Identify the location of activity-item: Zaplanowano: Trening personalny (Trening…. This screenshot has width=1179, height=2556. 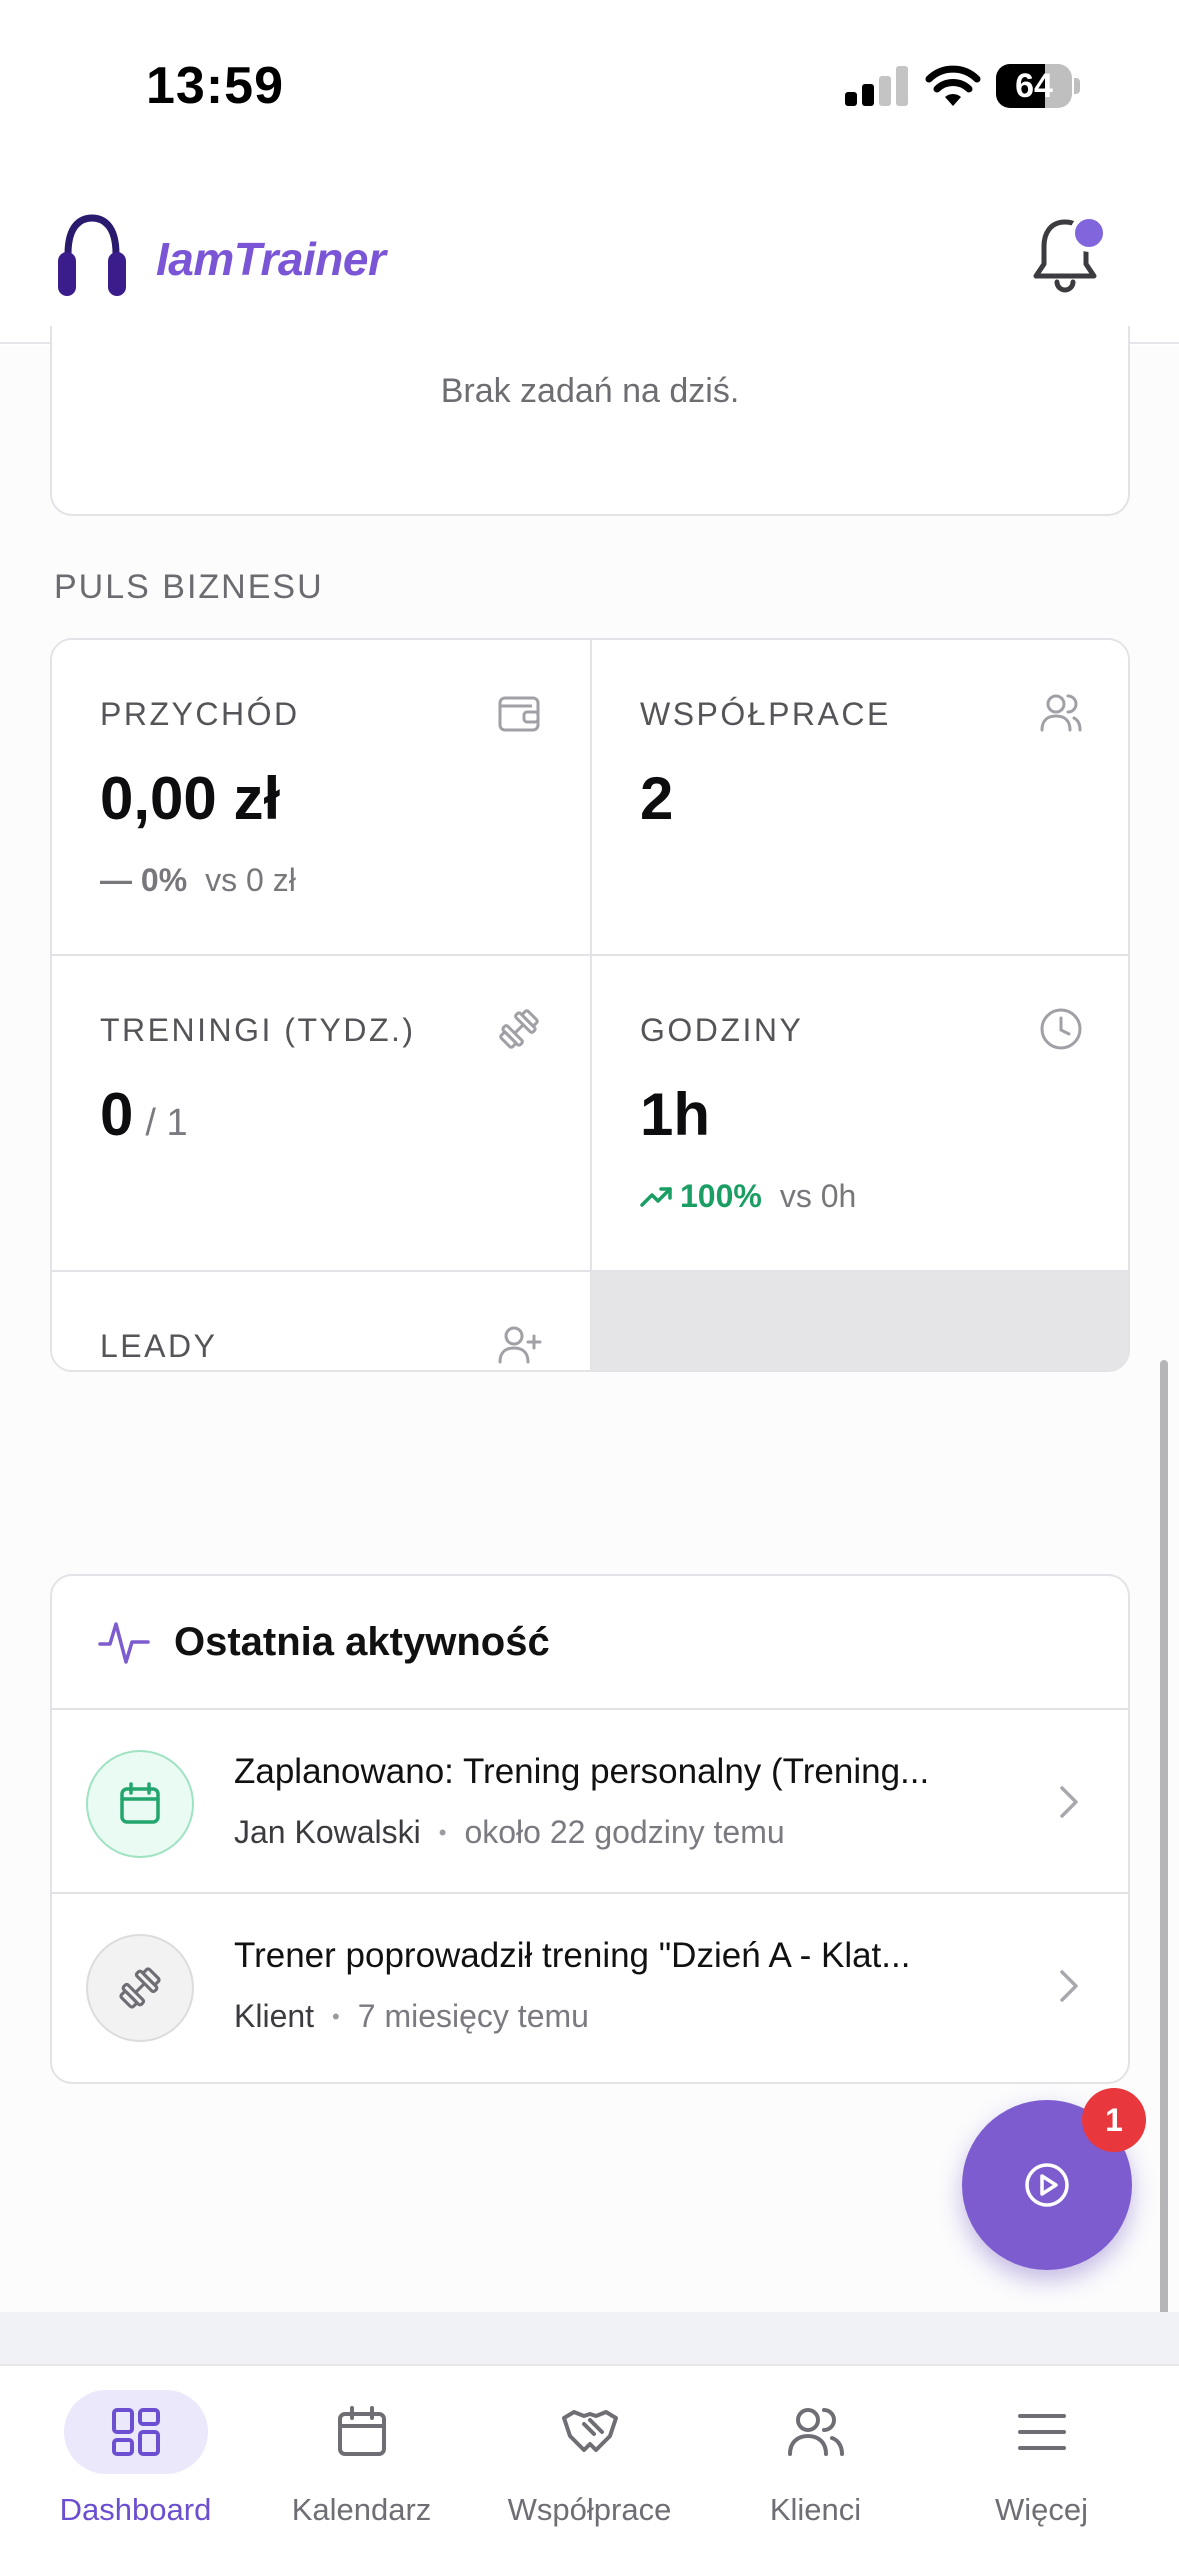
(590, 1803).